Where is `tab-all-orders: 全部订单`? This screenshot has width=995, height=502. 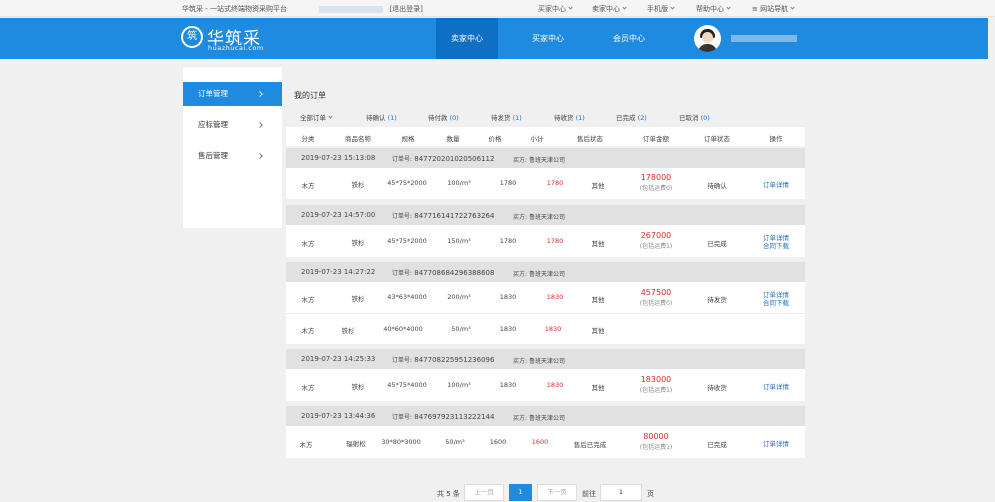 tab-all-orders: 全部订单 is located at coordinates (316, 117).